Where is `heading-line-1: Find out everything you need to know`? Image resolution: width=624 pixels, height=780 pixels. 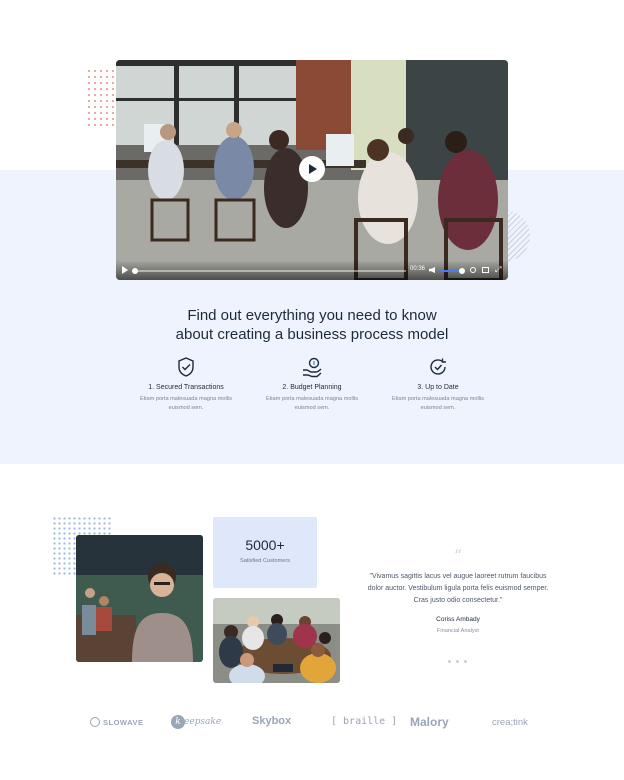
heading-line-1: Find out everything you need to know is located at coordinates (312, 315).